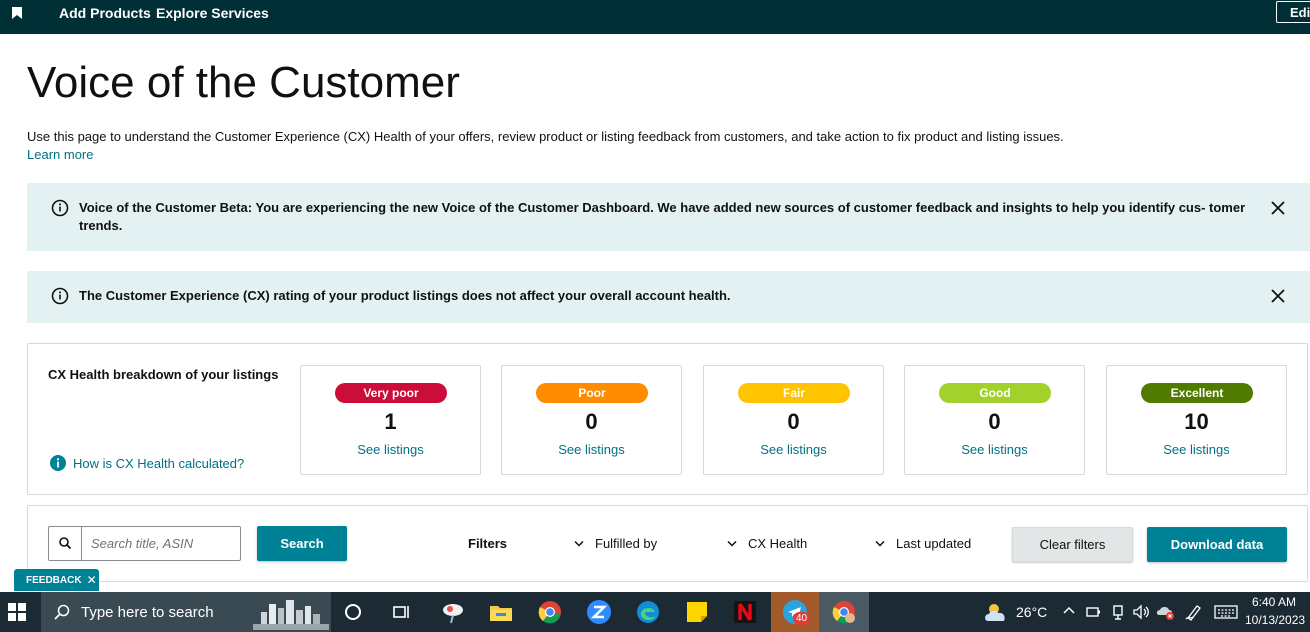 This screenshot has width=1310, height=632. I want to click on cx-health-title: CX Health breakdown of your listings, so click(163, 374).